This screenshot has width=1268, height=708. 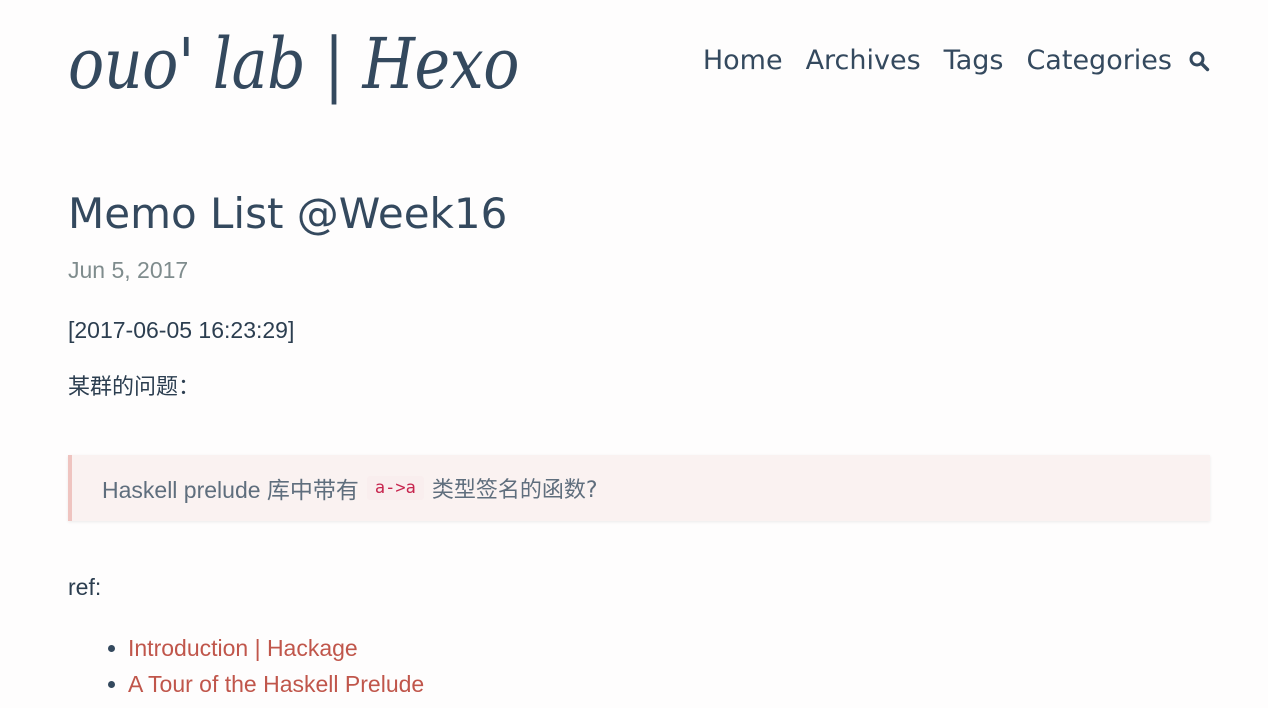 I want to click on blockquote-text-before: Haskell prelude 库中带有, so click(x=230, y=490).